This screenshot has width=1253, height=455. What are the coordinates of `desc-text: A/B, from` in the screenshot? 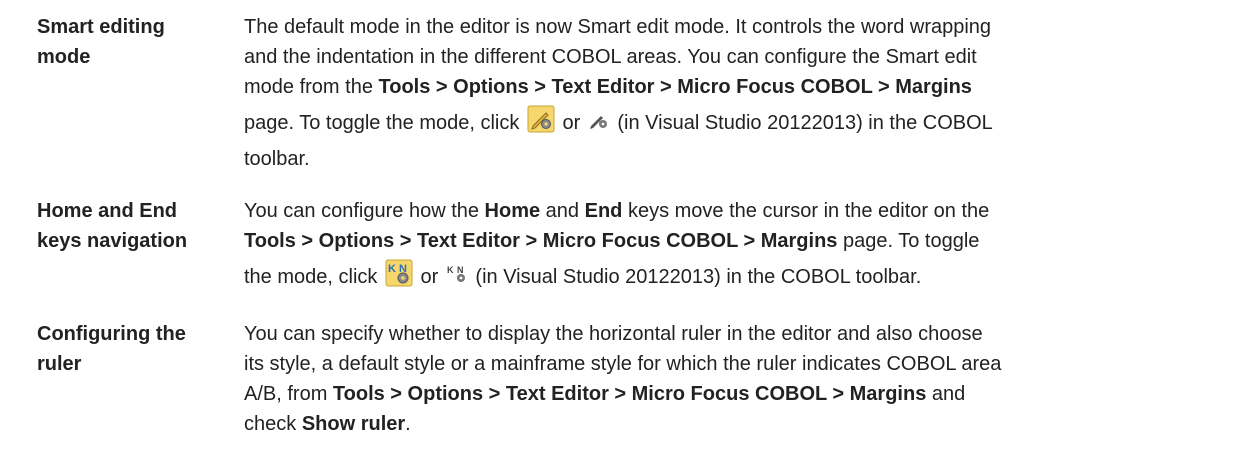 It's located at (288, 394).